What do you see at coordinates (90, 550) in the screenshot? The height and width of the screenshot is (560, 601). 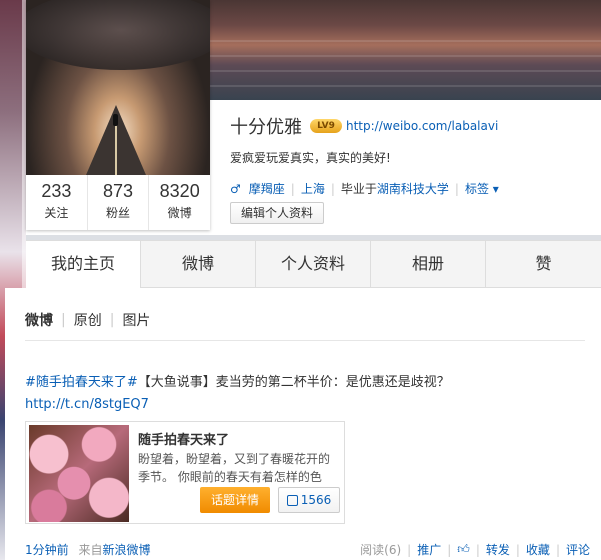 I see `post-from-label: 来自` at bounding box center [90, 550].